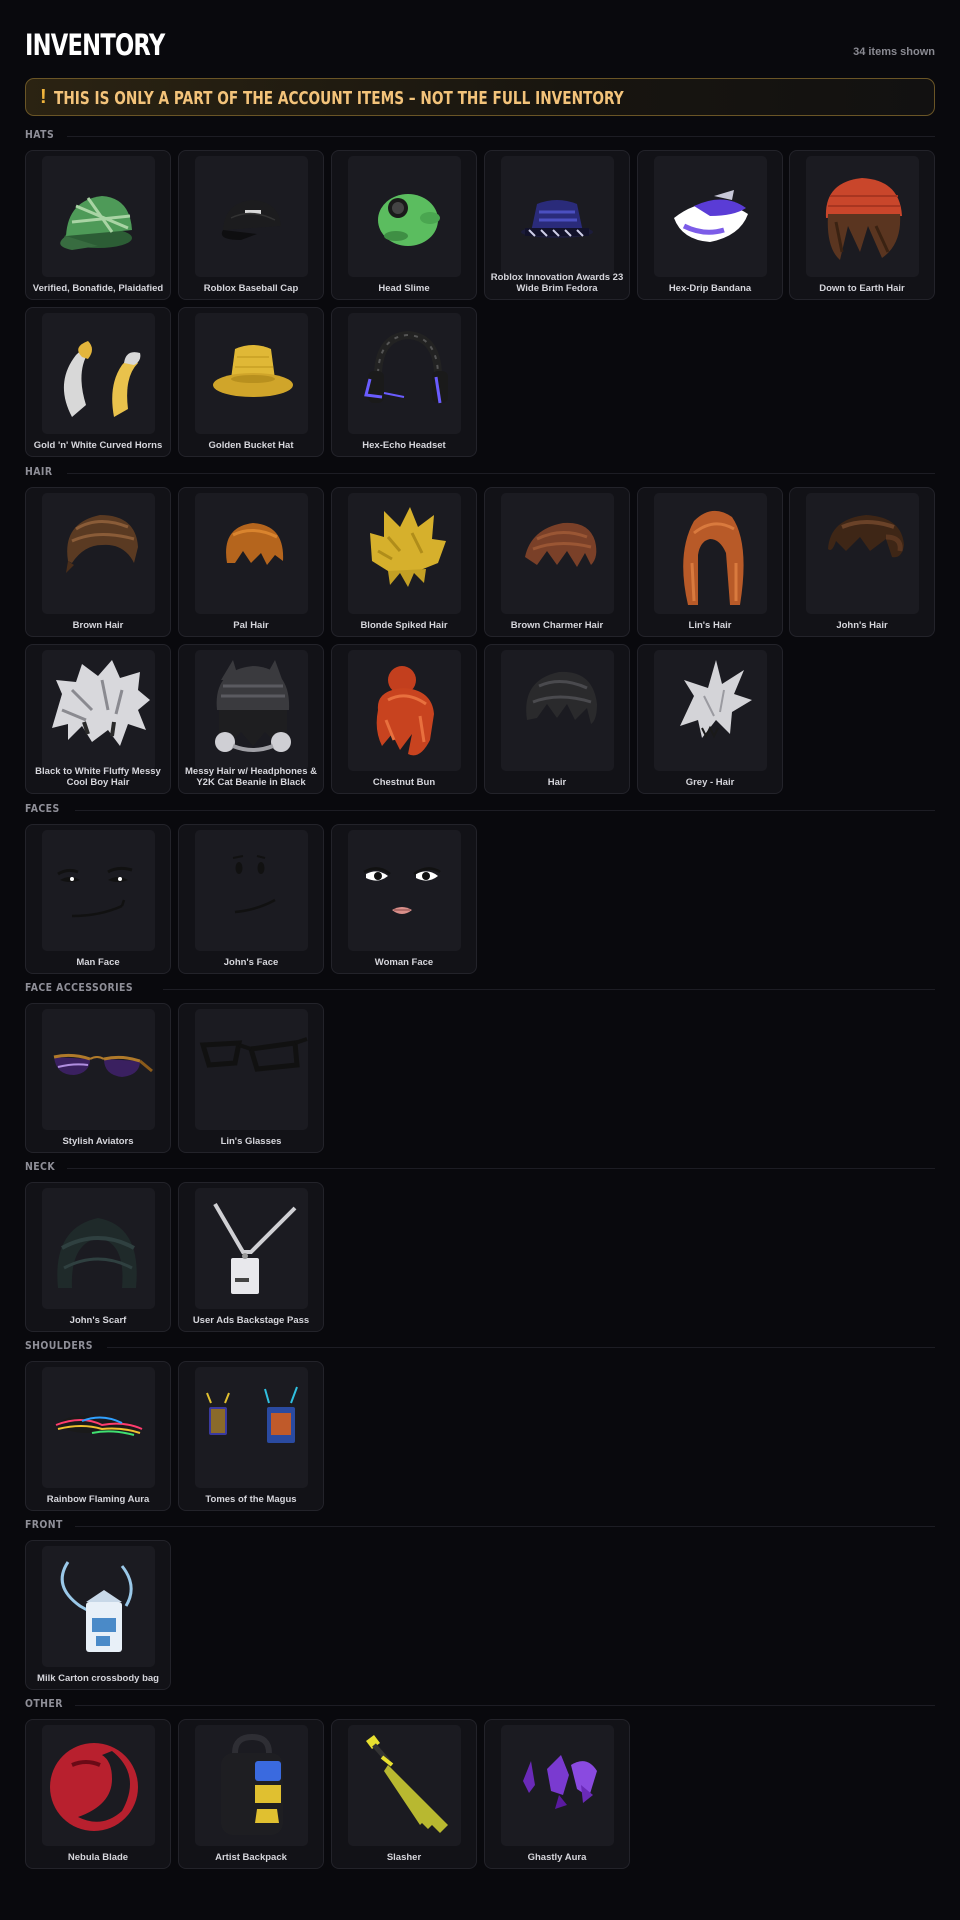 This screenshot has height=1920, width=960. I want to click on blonde-spiked-hair-icon, so click(404, 553).